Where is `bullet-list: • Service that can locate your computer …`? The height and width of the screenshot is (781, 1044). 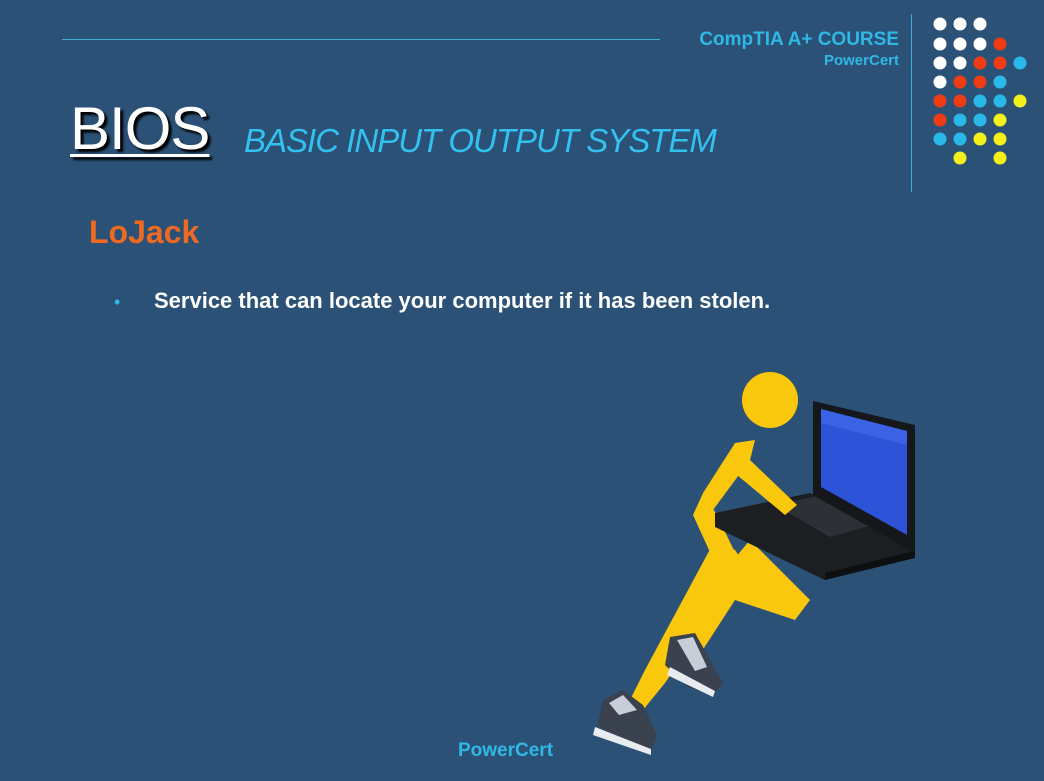
bullet-list: • Service that can locate your computer … is located at coordinates (442, 301).